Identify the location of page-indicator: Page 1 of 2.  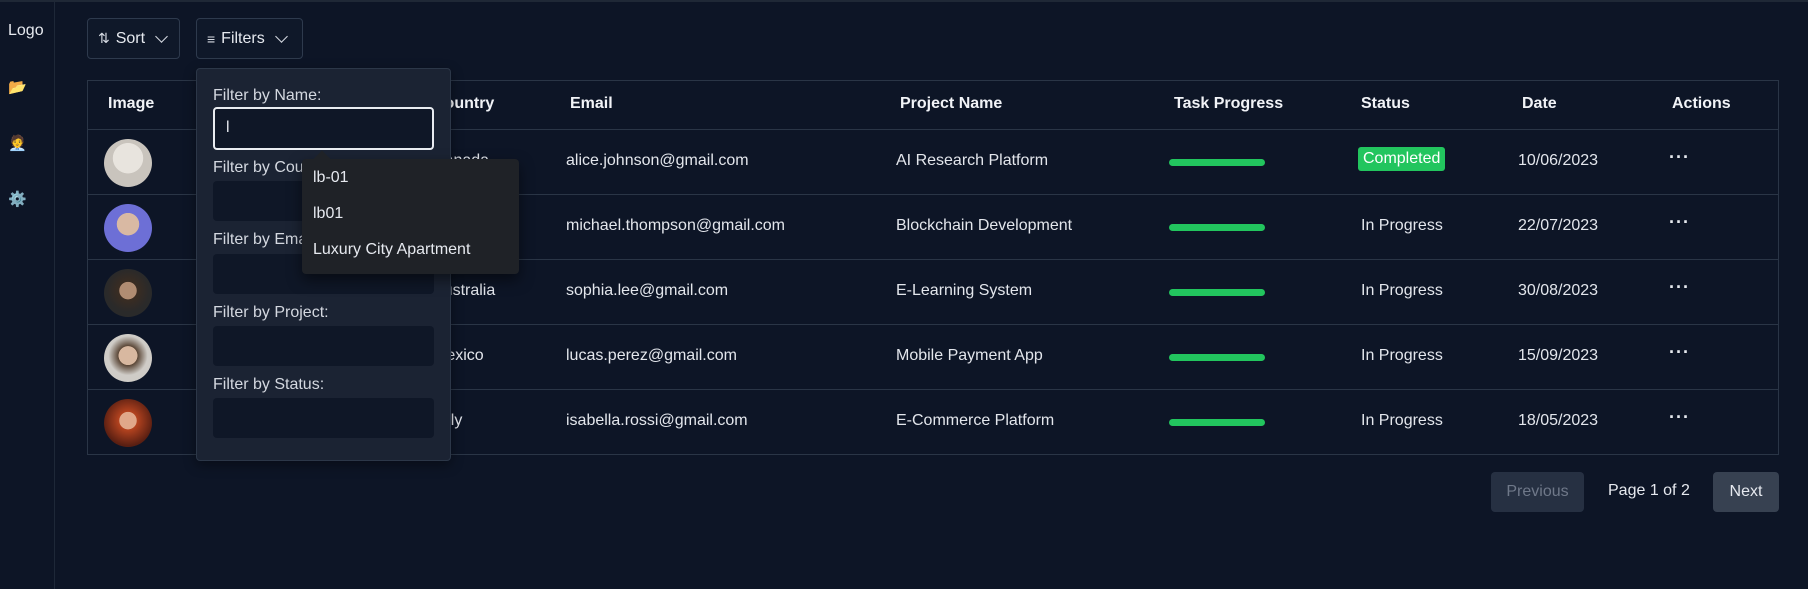
(1649, 490).